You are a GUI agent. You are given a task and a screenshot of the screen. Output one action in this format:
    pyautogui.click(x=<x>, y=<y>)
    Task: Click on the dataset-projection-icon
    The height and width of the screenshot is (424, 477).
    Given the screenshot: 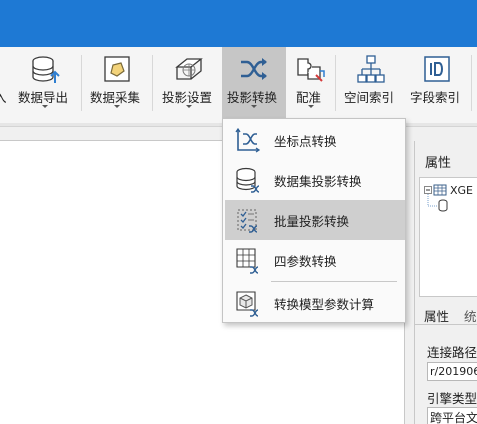 What is the action you would take?
    pyautogui.click(x=248, y=180)
    